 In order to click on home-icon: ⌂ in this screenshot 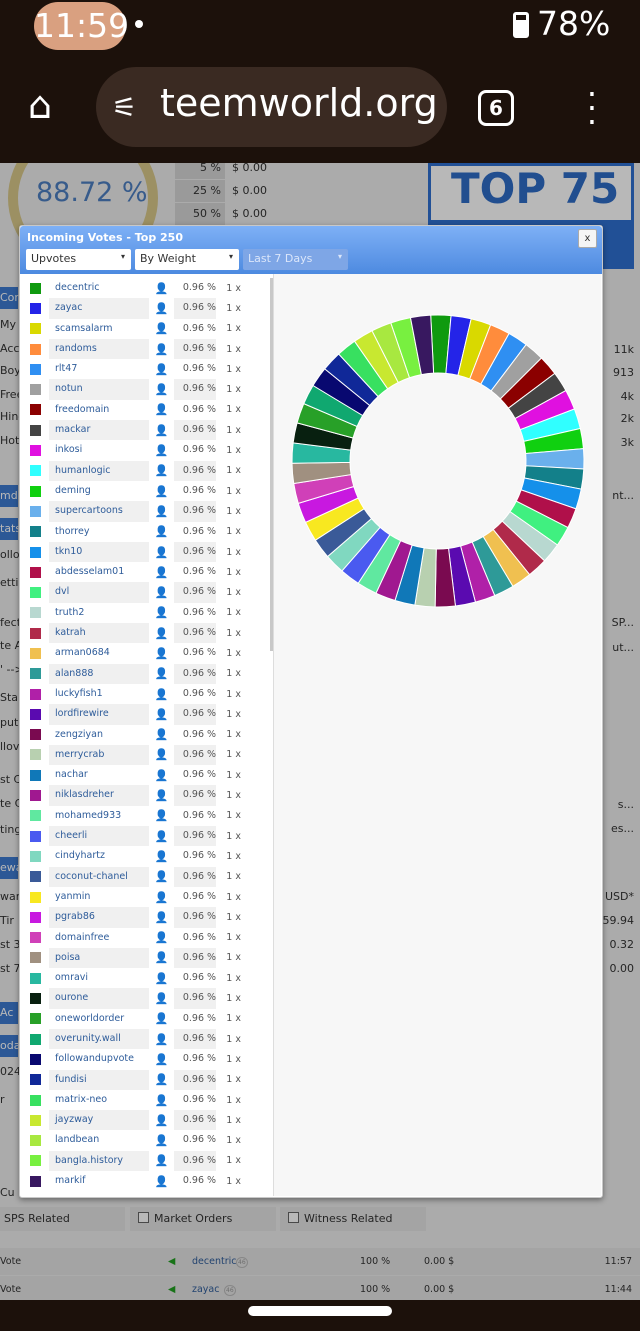, I will do `click(48, 105)`.